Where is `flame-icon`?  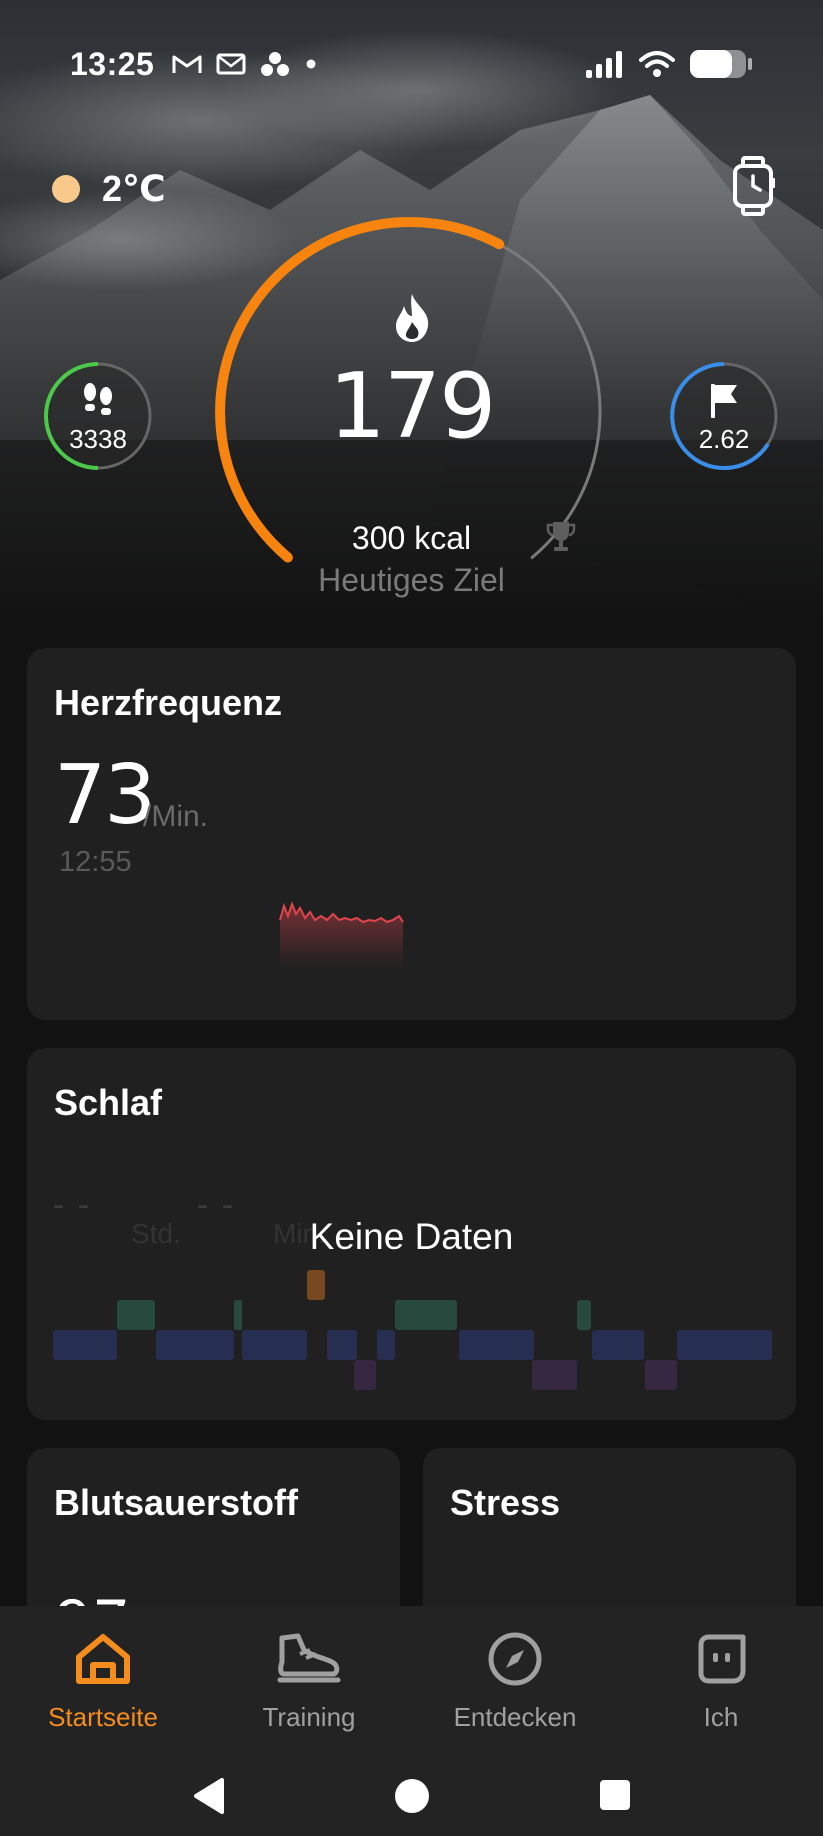 flame-icon is located at coordinates (412, 320).